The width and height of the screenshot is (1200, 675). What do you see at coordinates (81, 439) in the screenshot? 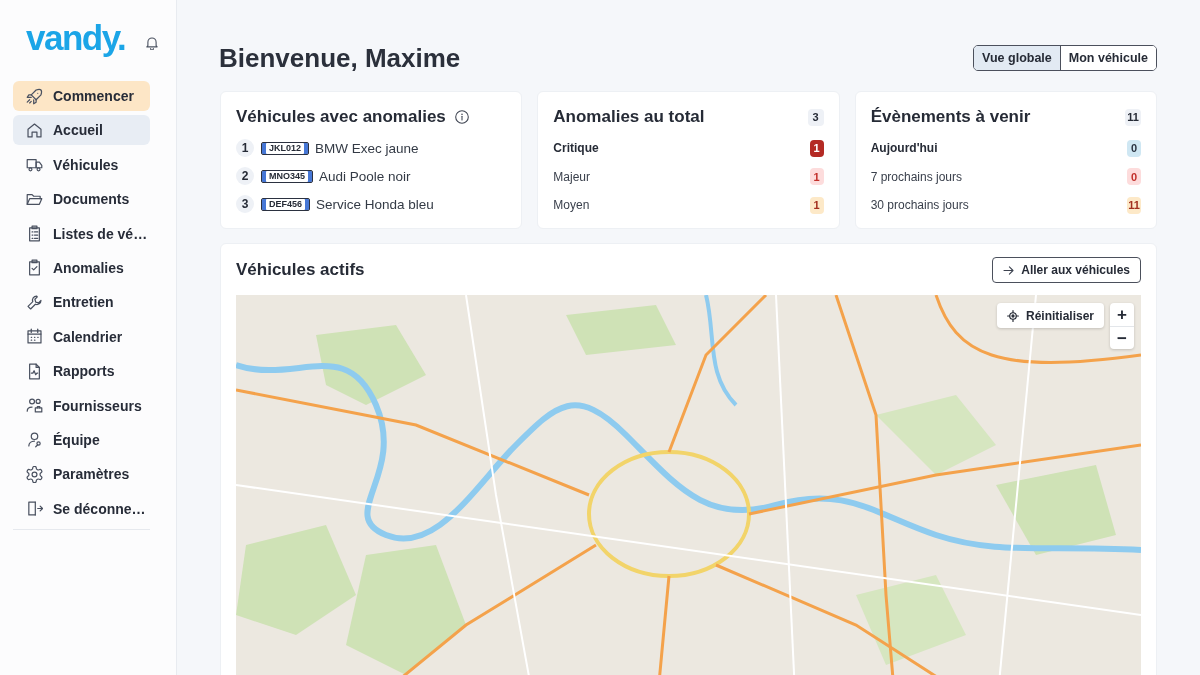
I see `nav-item: Équipe` at bounding box center [81, 439].